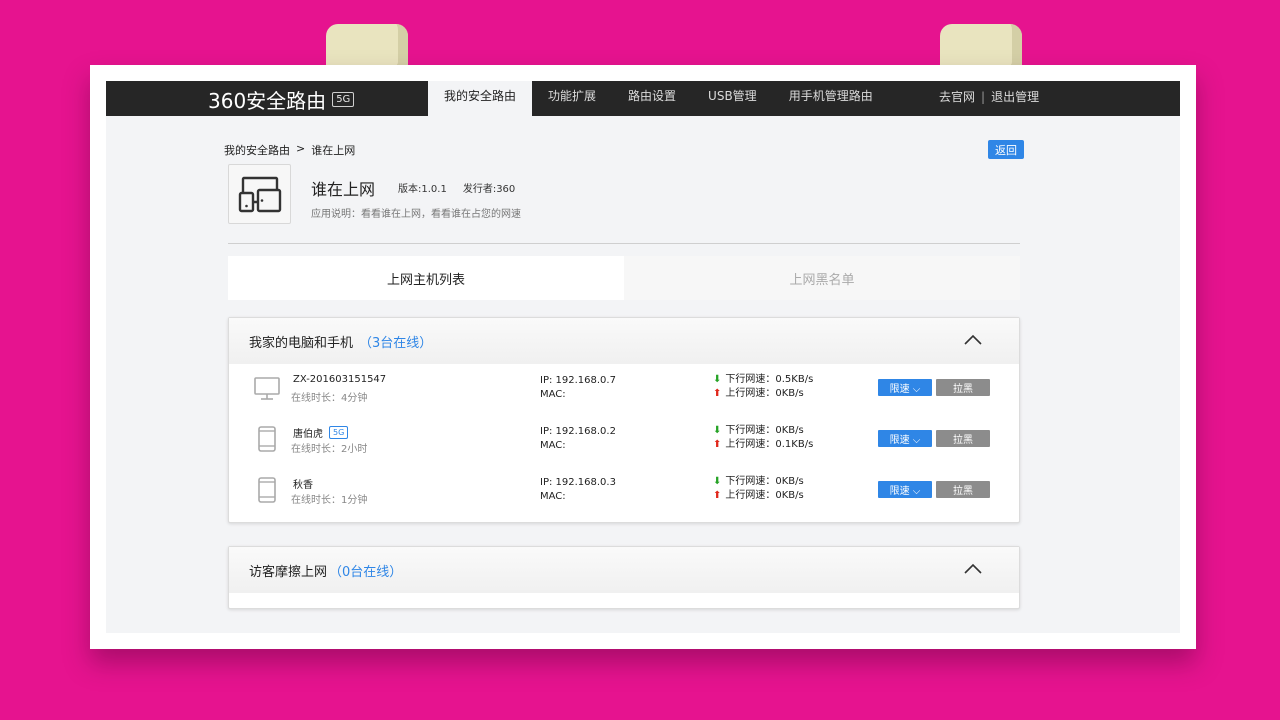 The height and width of the screenshot is (720, 1280). I want to click on device-speed: ⬇ 下行网速：0KB/s ⬆ 上行网速：0KB/s, so click(758, 489).